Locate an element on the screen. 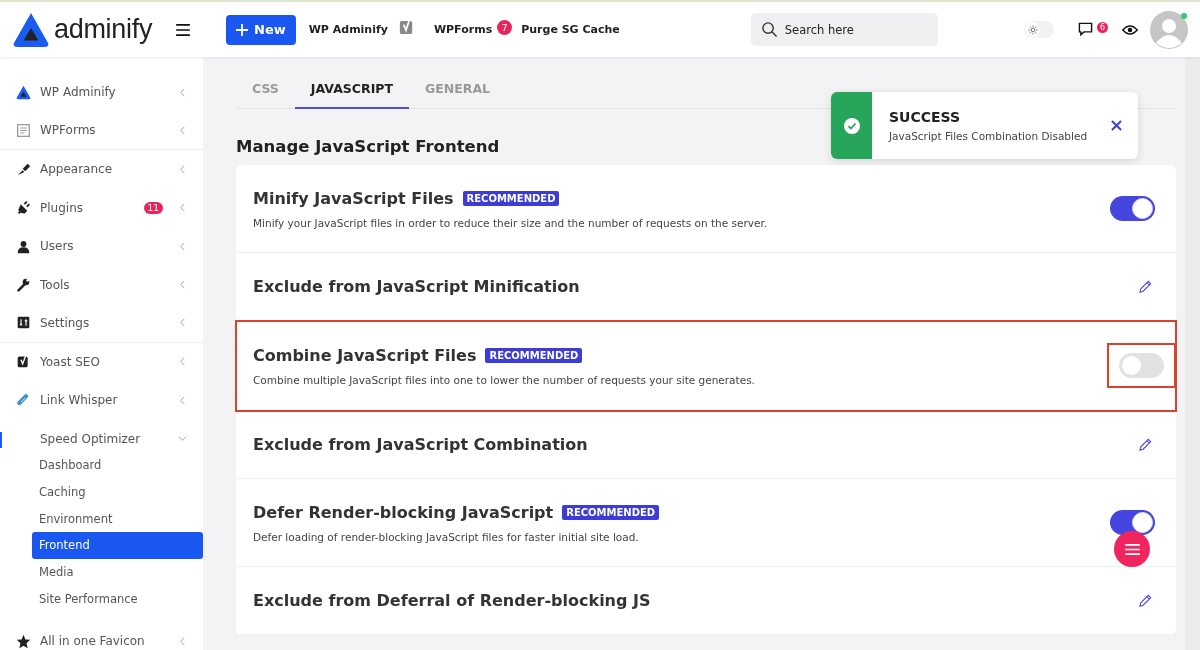 Image resolution: width=1200 pixels, height=650 pixels. star-icon is located at coordinates (23, 641).